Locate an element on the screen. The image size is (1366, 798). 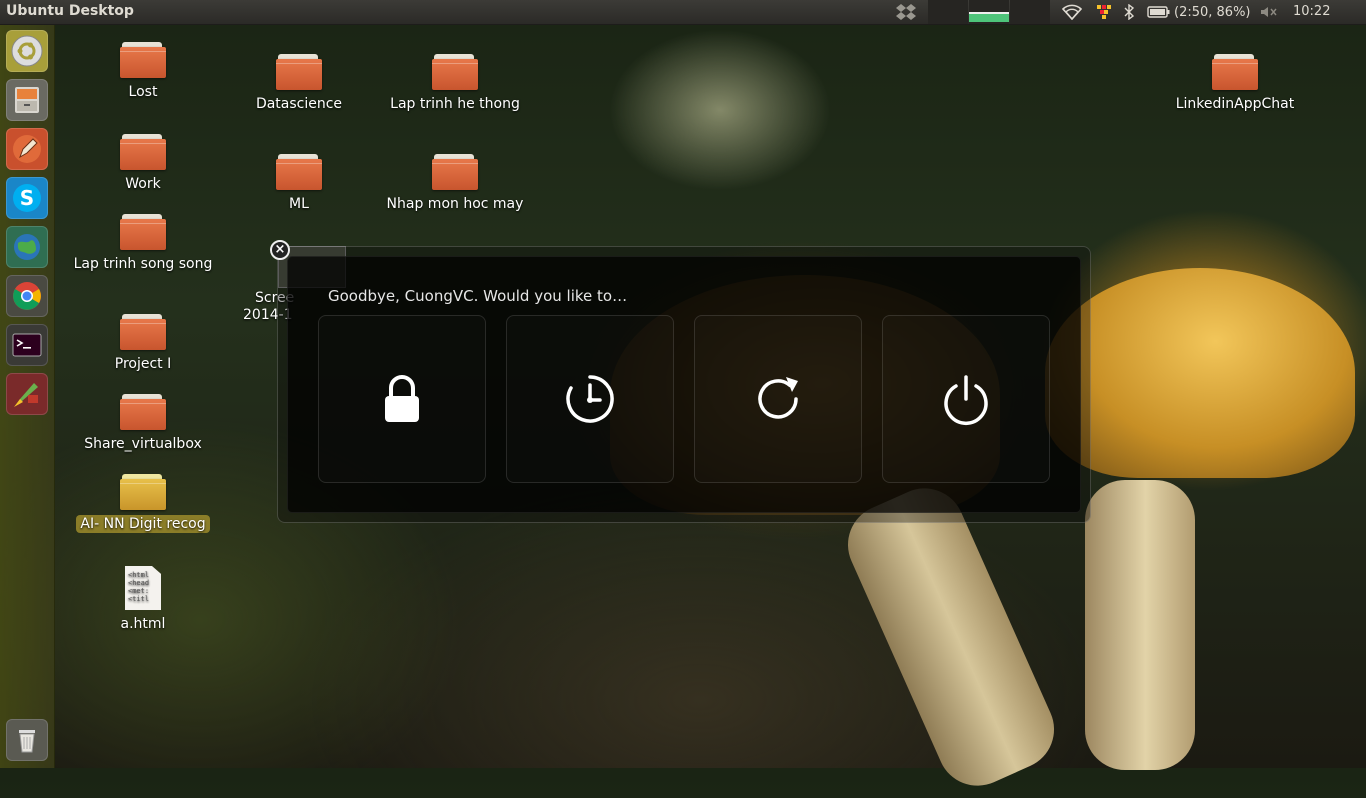
shutdown-button is located at coordinates (966, 399).